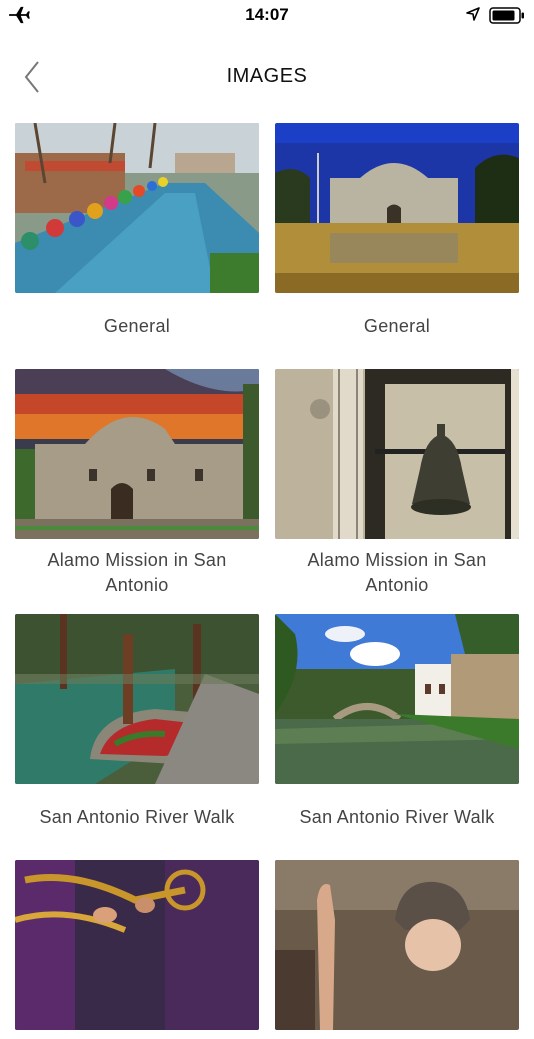 This screenshot has width=534, height=1039. I want to click on river-walk-cypress-image, so click(137, 699).